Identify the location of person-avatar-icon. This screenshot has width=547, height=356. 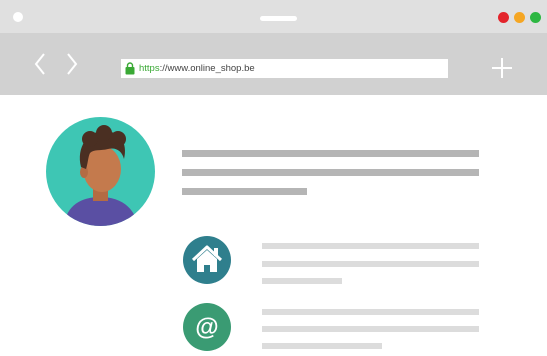
(101, 175).